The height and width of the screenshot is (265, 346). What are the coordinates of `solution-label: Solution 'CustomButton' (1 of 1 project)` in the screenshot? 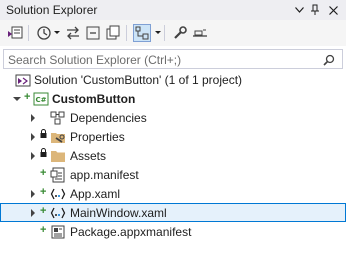 It's located at (138, 80).